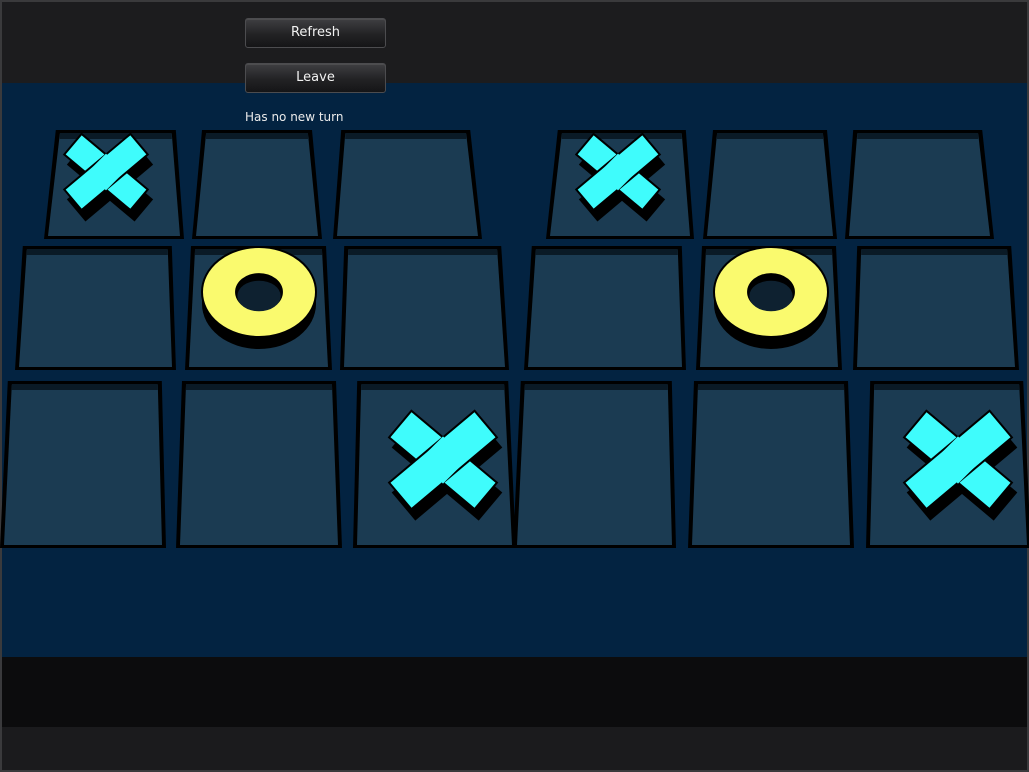  I want to click on turn-status-text: Has no new turn, so click(294, 117).